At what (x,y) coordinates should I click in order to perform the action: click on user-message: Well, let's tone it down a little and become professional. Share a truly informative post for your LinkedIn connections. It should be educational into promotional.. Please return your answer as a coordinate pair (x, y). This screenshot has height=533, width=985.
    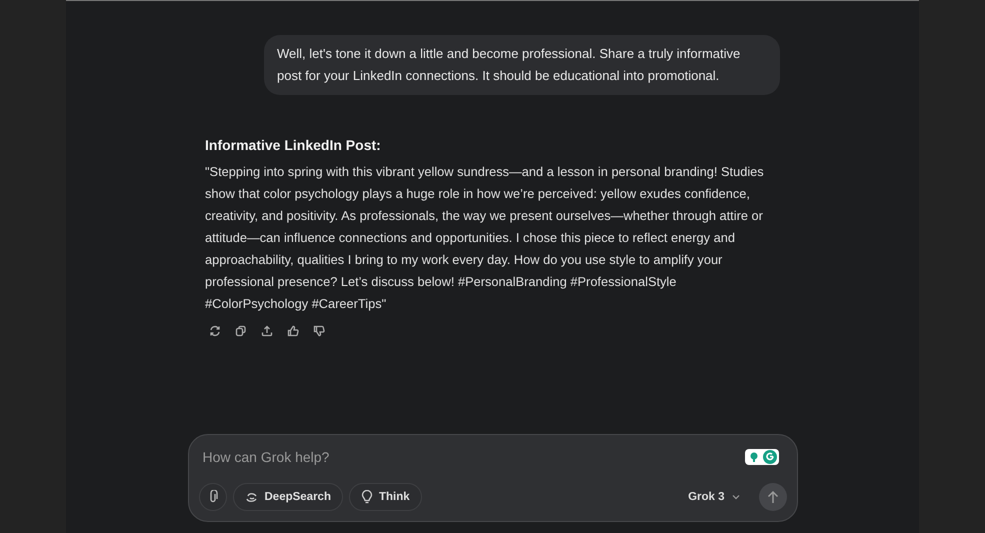
    Looking at the image, I should click on (522, 65).